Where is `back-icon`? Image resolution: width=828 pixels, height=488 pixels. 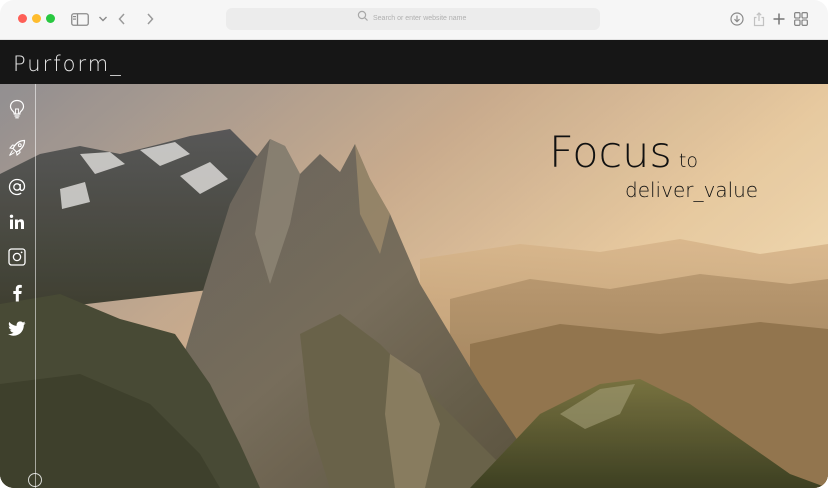
back-icon is located at coordinates (122, 19).